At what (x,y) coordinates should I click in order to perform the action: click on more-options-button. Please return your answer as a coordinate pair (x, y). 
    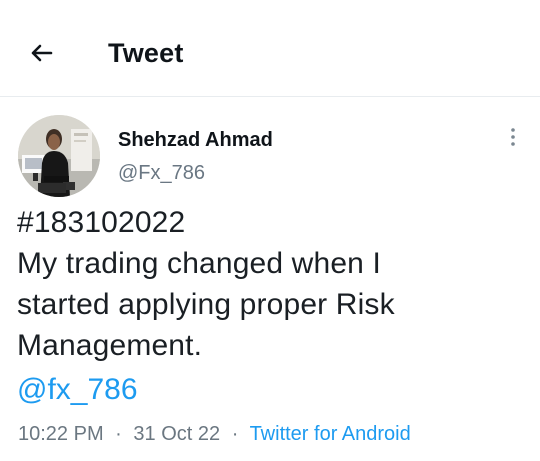
    Looking at the image, I should click on (513, 137).